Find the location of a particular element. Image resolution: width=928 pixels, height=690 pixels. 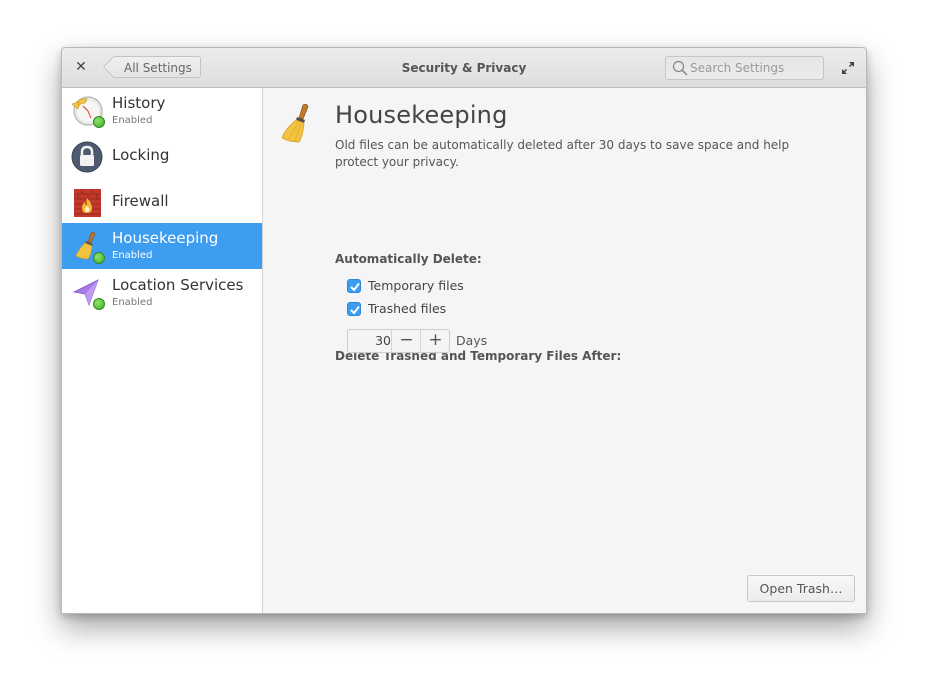

sidebar-item-label: History is located at coordinates (139, 103).